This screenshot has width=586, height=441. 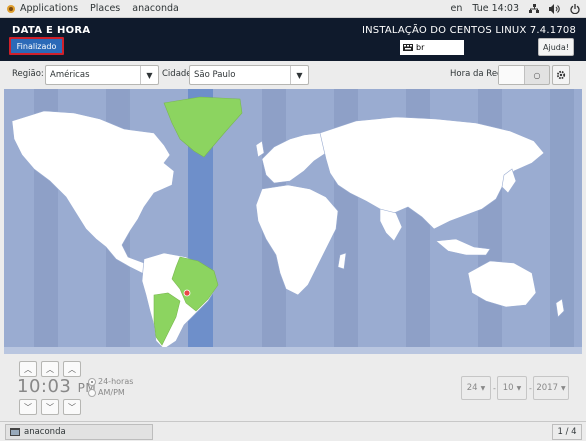 I want to click on city-value: São Paulo, so click(x=215, y=75).